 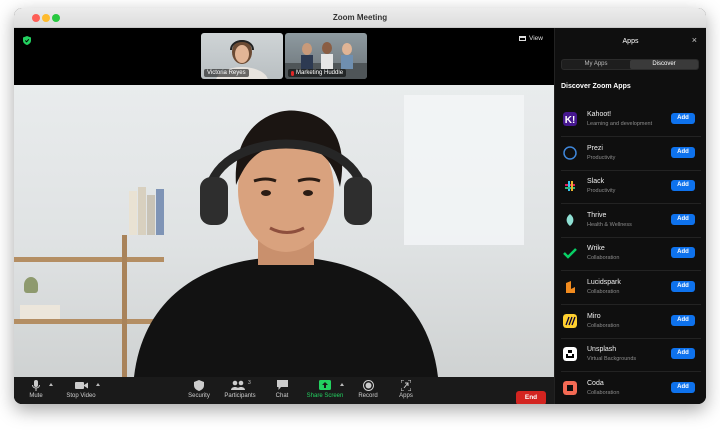 What do you see at coordinates (81, 385) in the screenshot?
I see `video-camera-icon` at bounding box center [81, 385].